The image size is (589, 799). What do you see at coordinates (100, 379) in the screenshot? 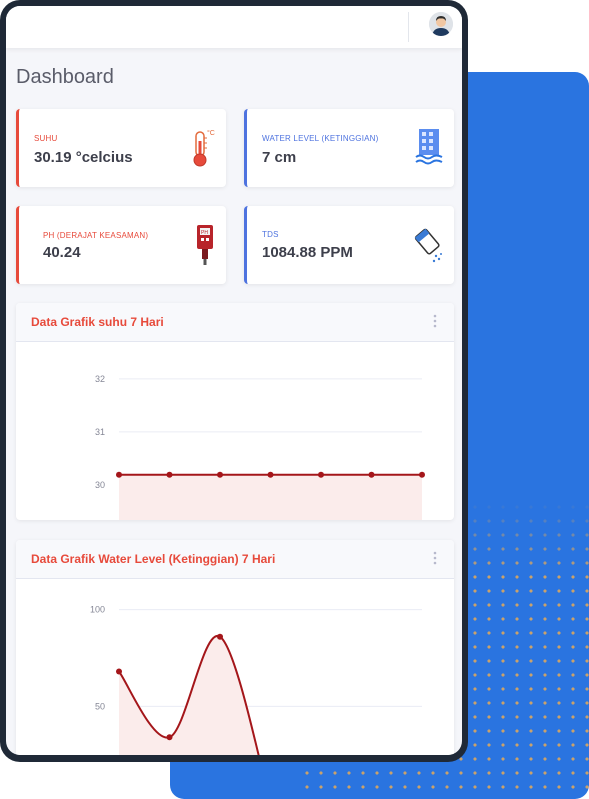
I see `y-tick-label: 32` at bounding box center [100, 379].